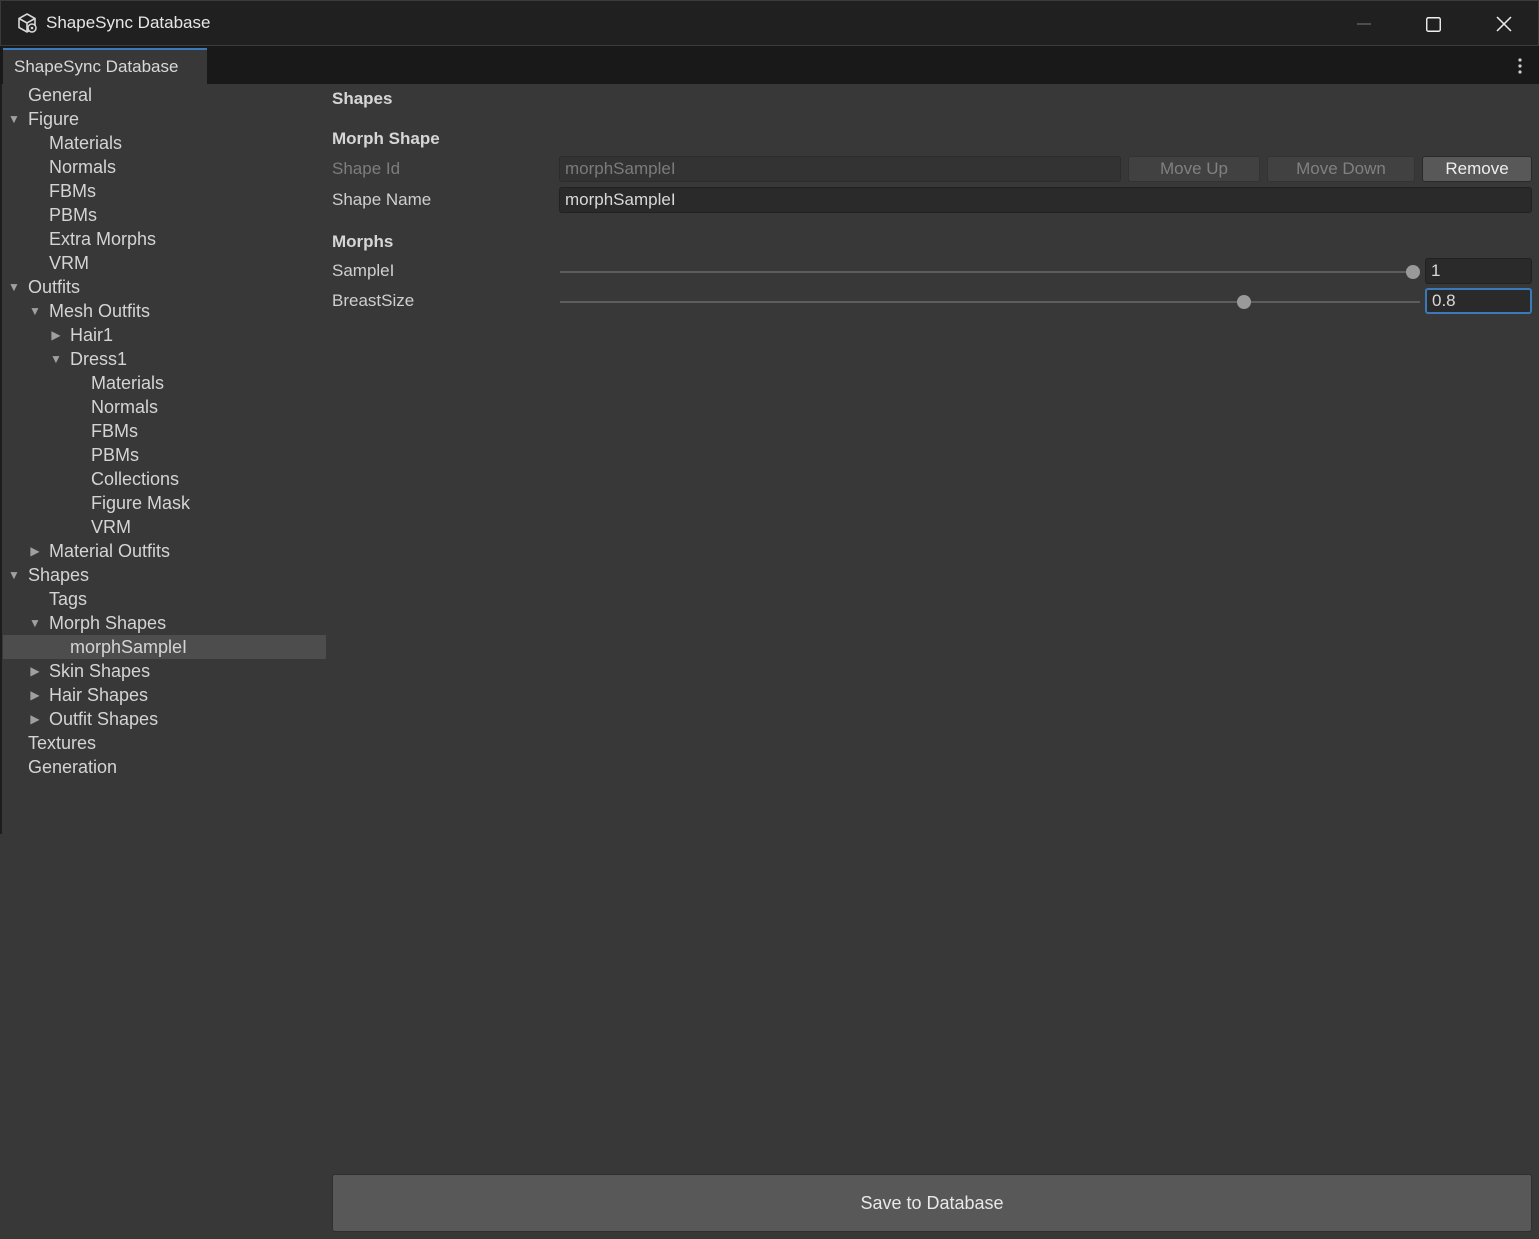  Describe the element at coordinates (164, 335) in the screenshot. I see `sidebar-item-hair1: ▶ Hair1` at that location.